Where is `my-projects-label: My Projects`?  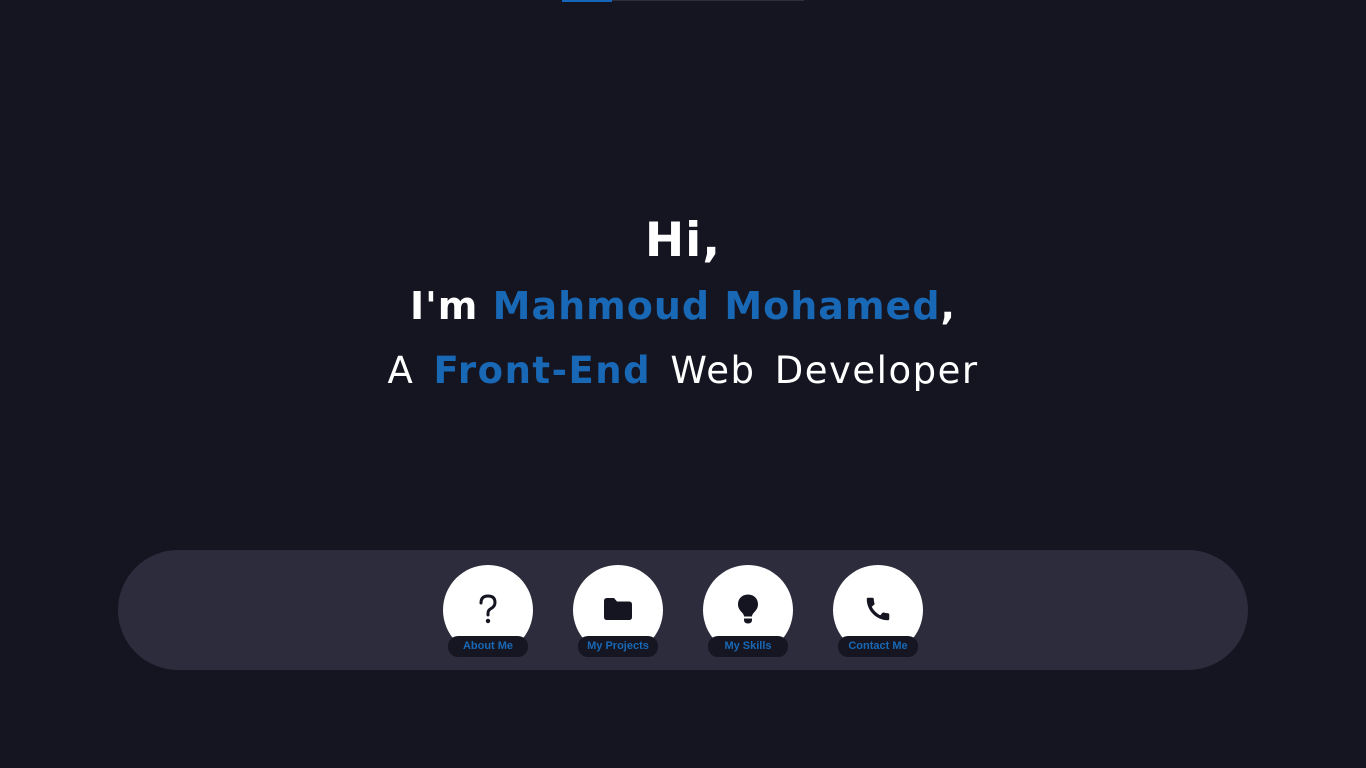 my-projects-label: My Projects is located at coordinates (618, 646).